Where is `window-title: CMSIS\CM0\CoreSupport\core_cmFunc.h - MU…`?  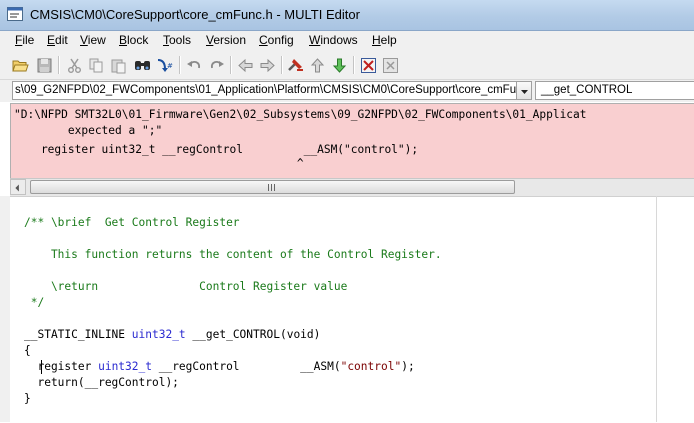 window-title: CMSIS\CM0\CoreSupport\core_cmFunc.h - MU… is located at coordinates (195, 14).